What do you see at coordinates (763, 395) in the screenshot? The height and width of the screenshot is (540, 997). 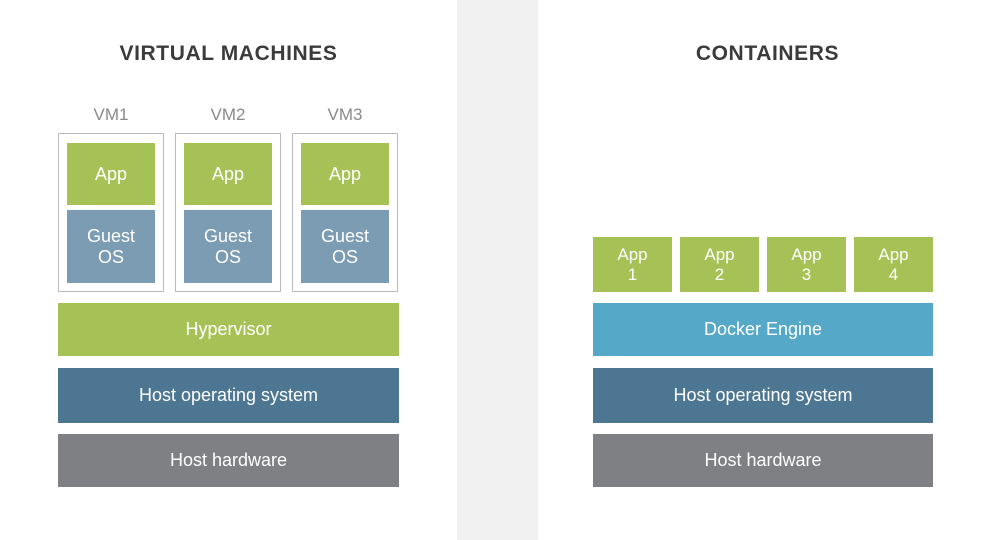 I see `container-host-os-layer: Host operating system` at bounding box center [763, 395].